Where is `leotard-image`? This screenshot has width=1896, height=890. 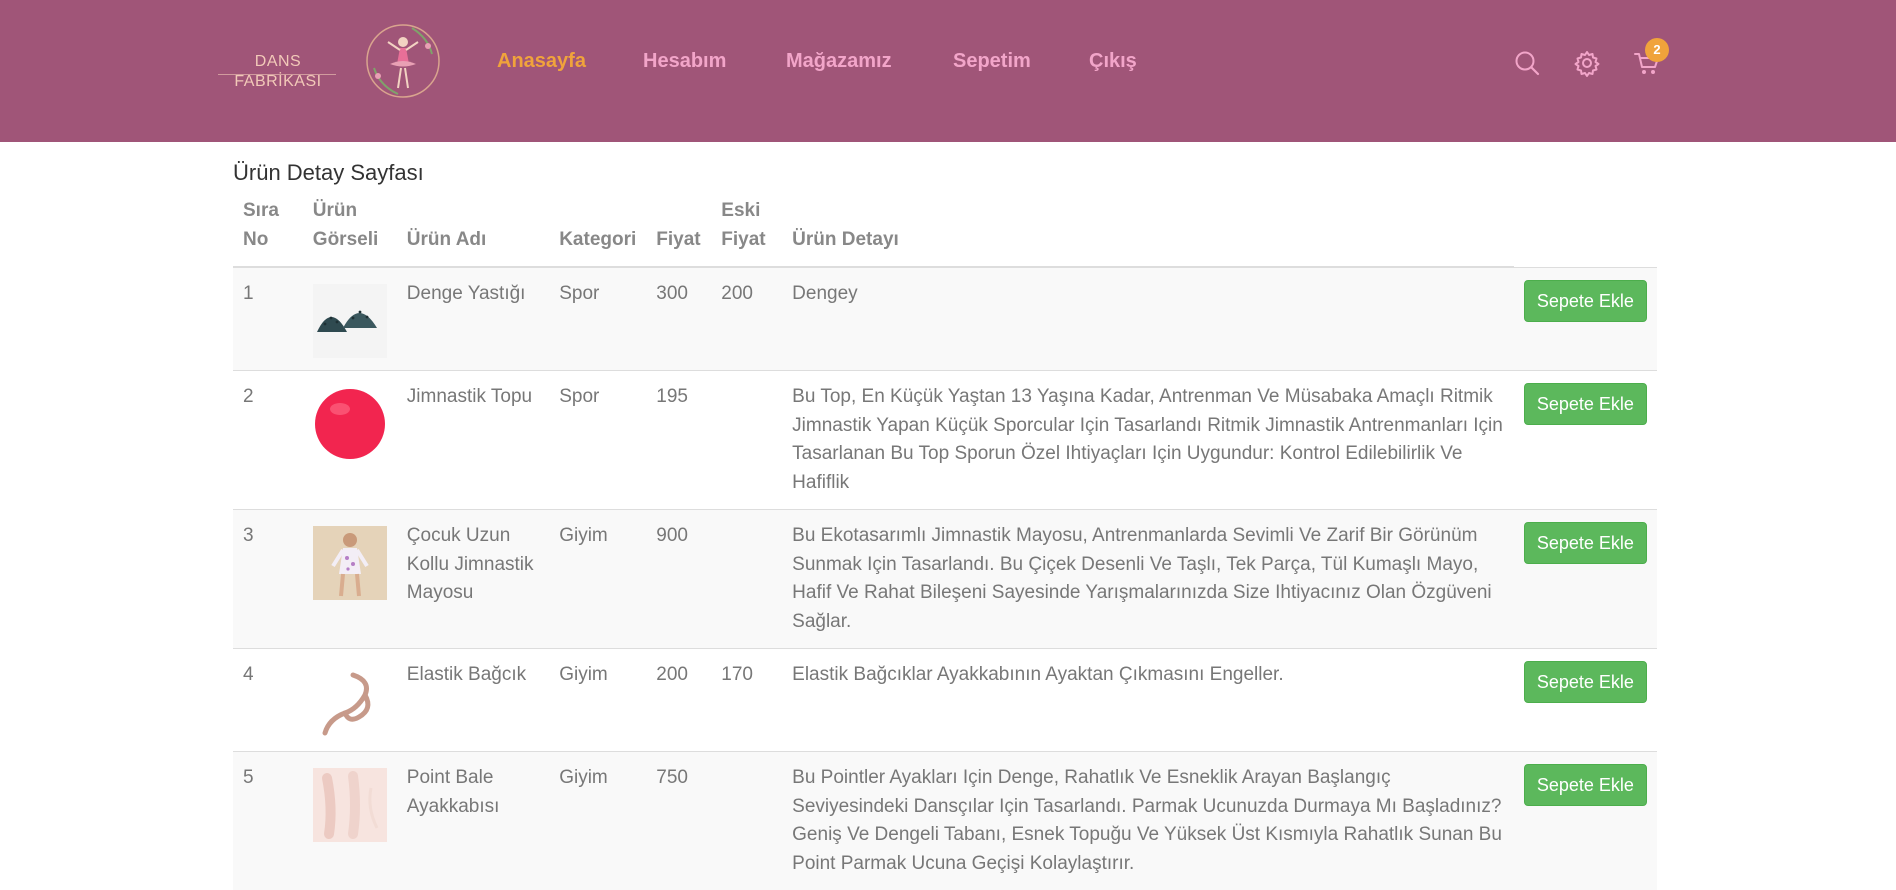
leotard-image is located at coordinates (350, 563).